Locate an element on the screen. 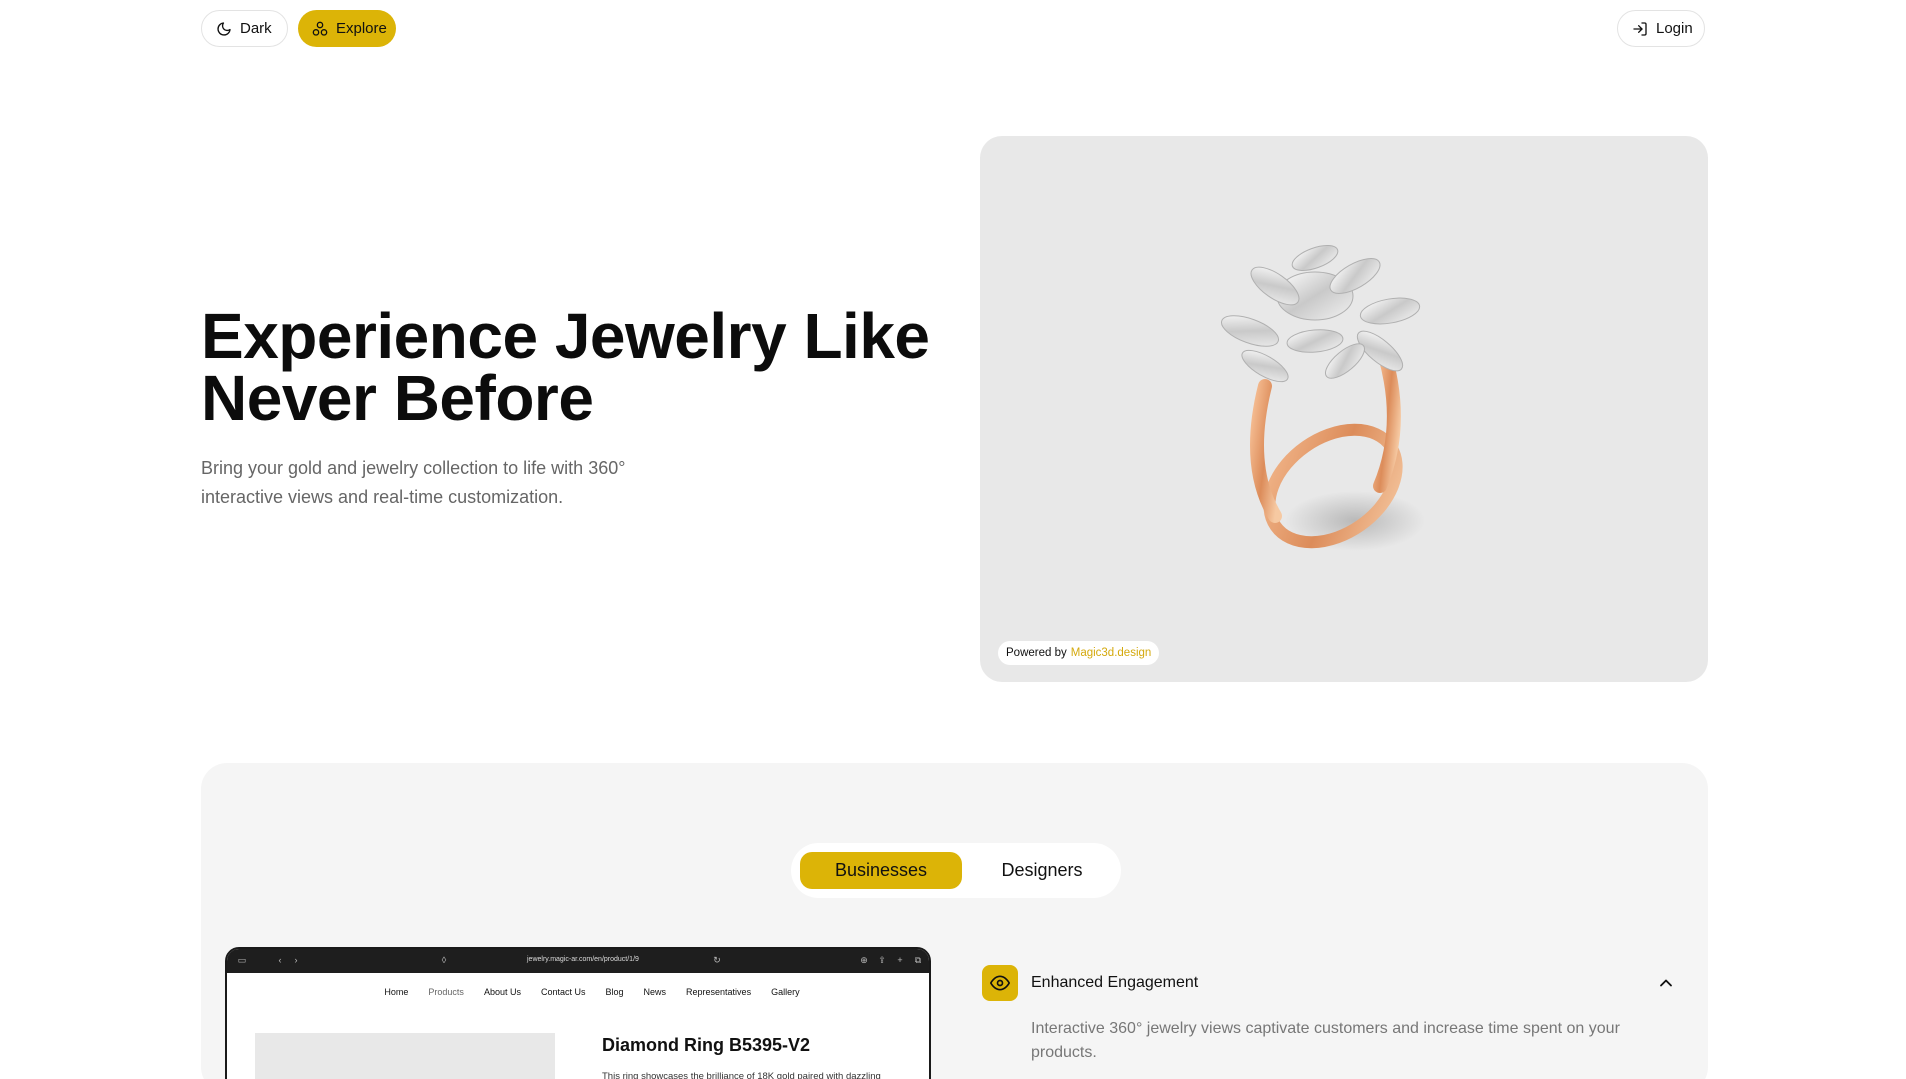 The width and height of the screenshot is (1906, 1079). login-button: Login is located at coordinates (1661, 28).